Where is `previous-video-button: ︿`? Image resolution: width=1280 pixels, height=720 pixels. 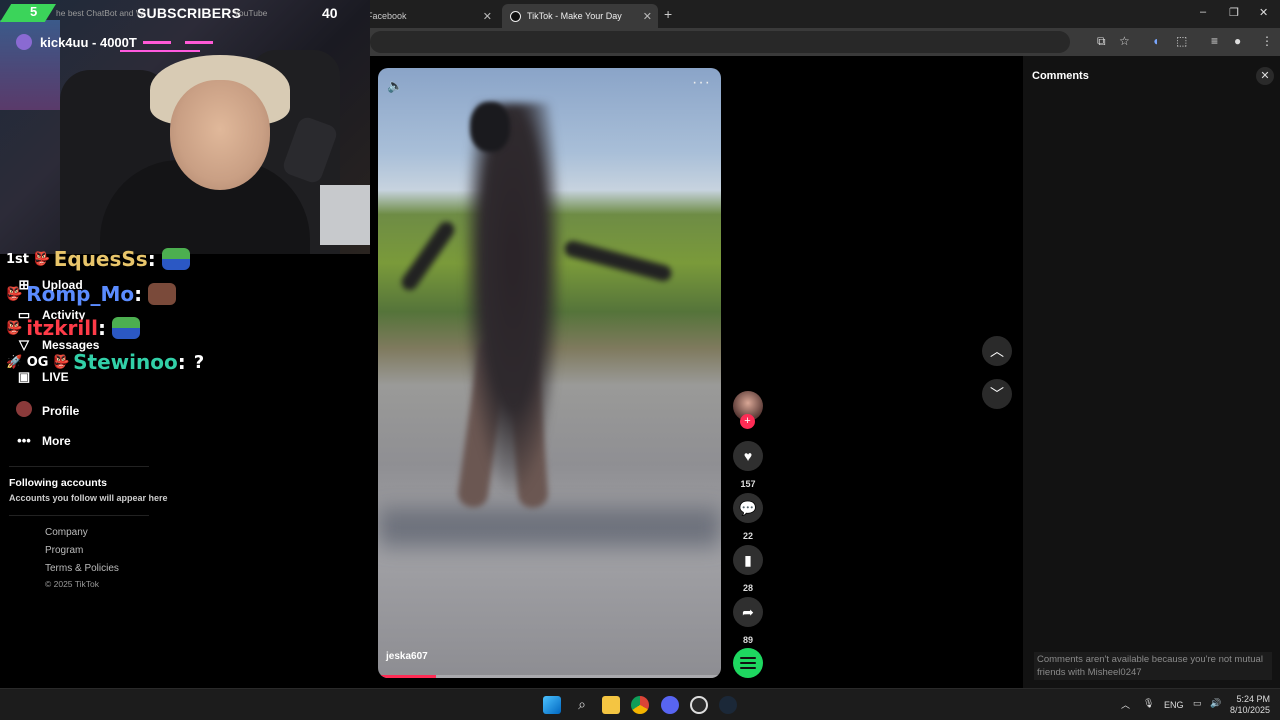 previous-video-button: ︿ is located at coordinates (997, 351).